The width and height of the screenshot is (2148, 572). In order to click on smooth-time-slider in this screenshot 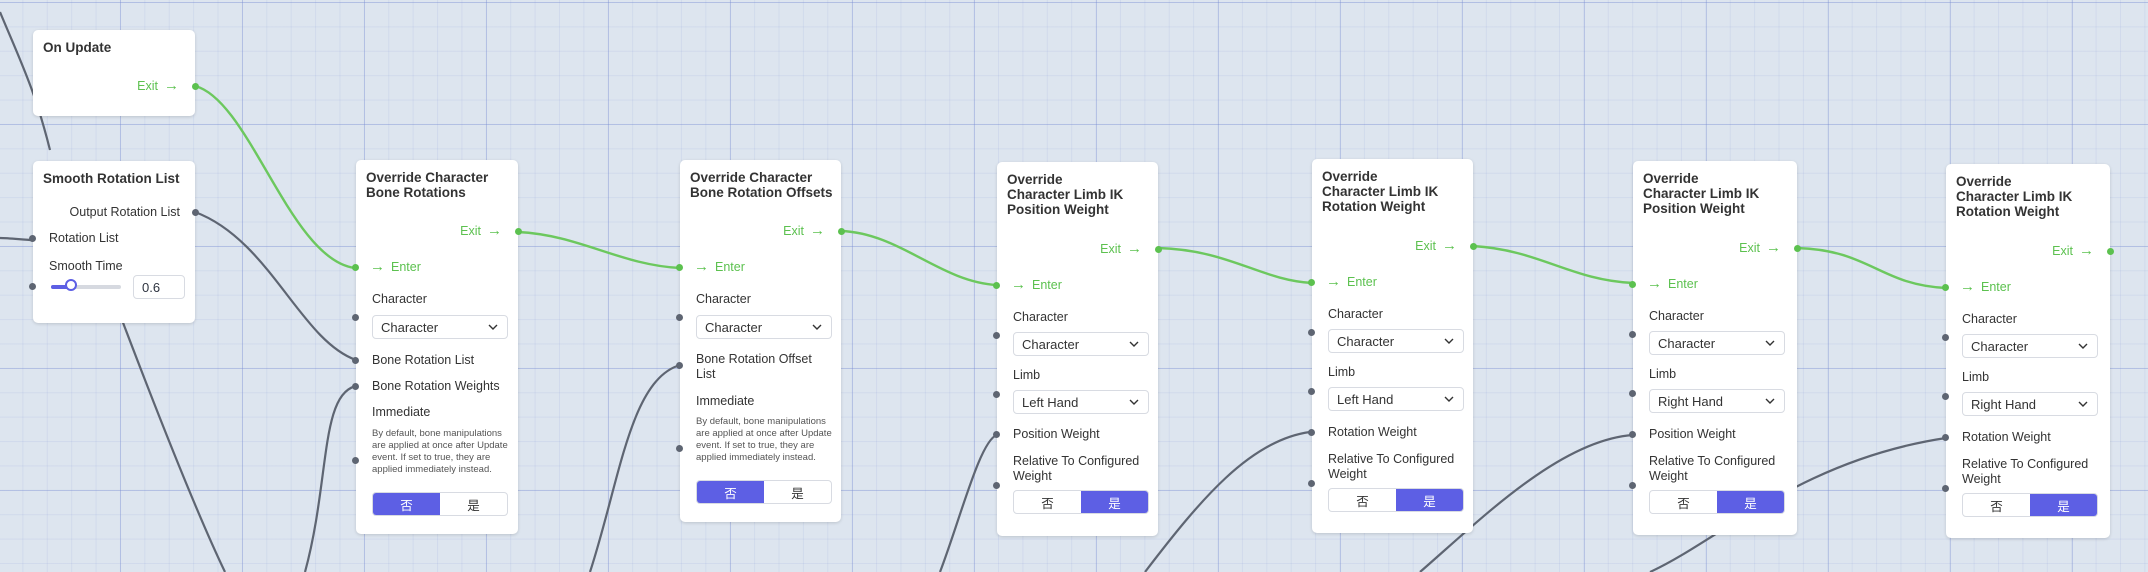, I will do `click(86, 285)`.